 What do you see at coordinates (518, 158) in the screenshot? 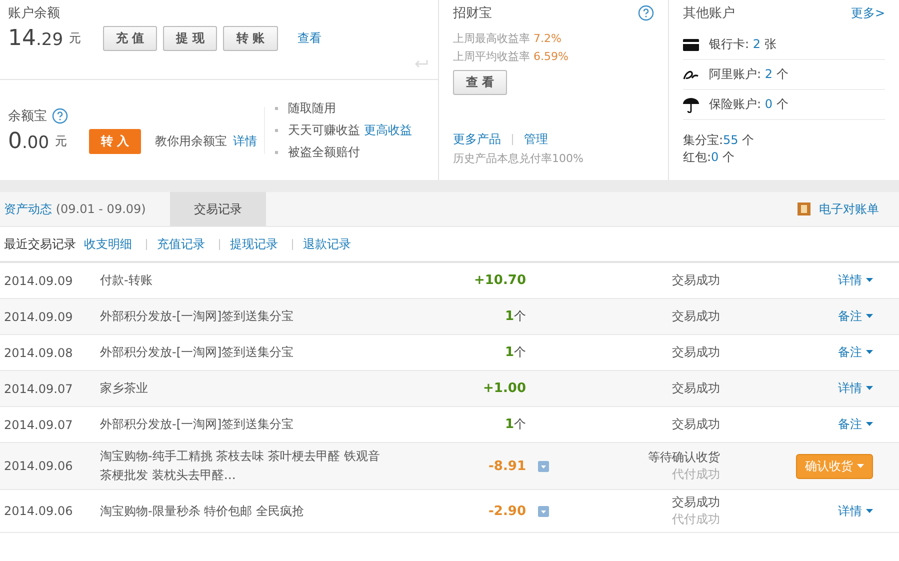
I see `note-text: 历史产品本息兑付率100%` at bounding box center [518, 158].